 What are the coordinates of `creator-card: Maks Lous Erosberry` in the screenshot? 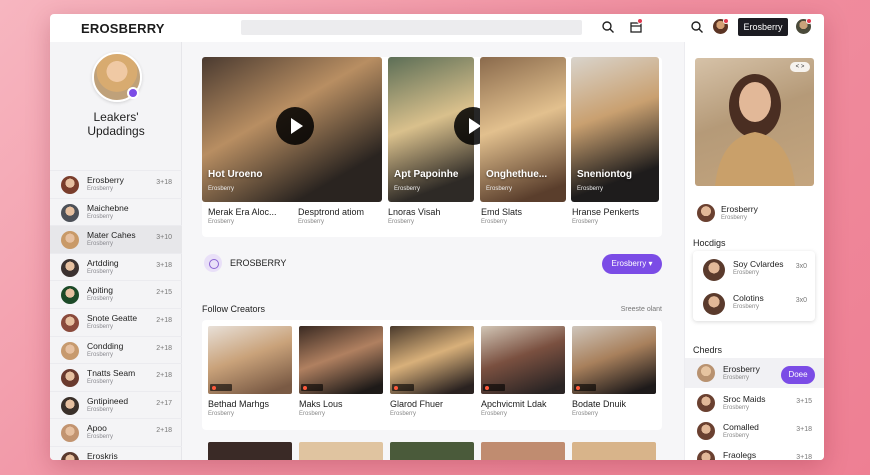 It's located at (341, 371).